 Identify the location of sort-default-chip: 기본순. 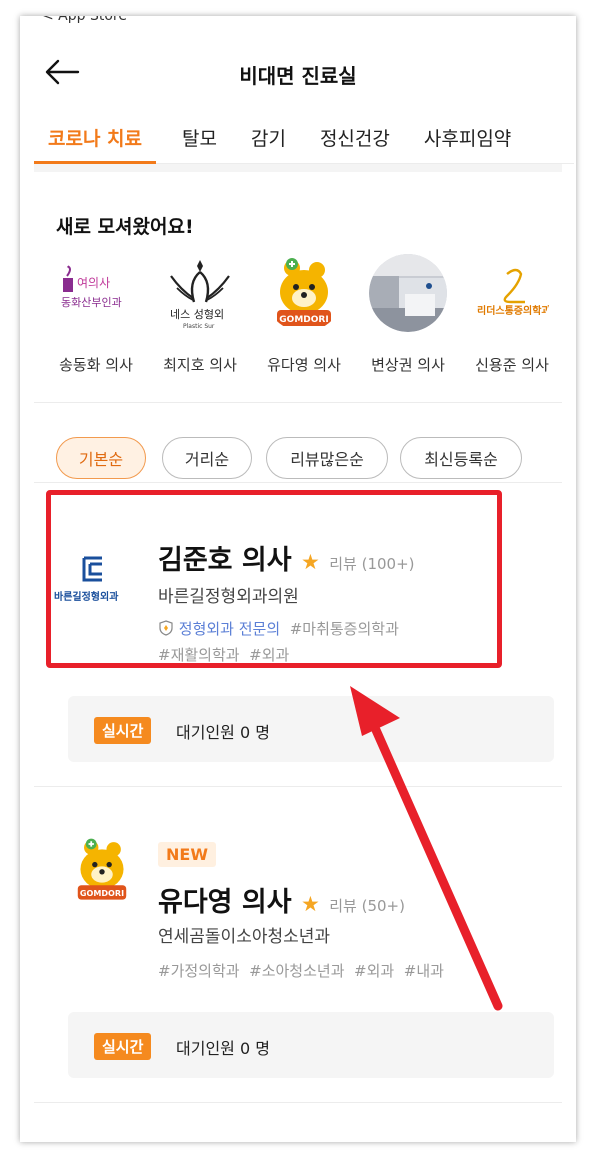
(101, 458).